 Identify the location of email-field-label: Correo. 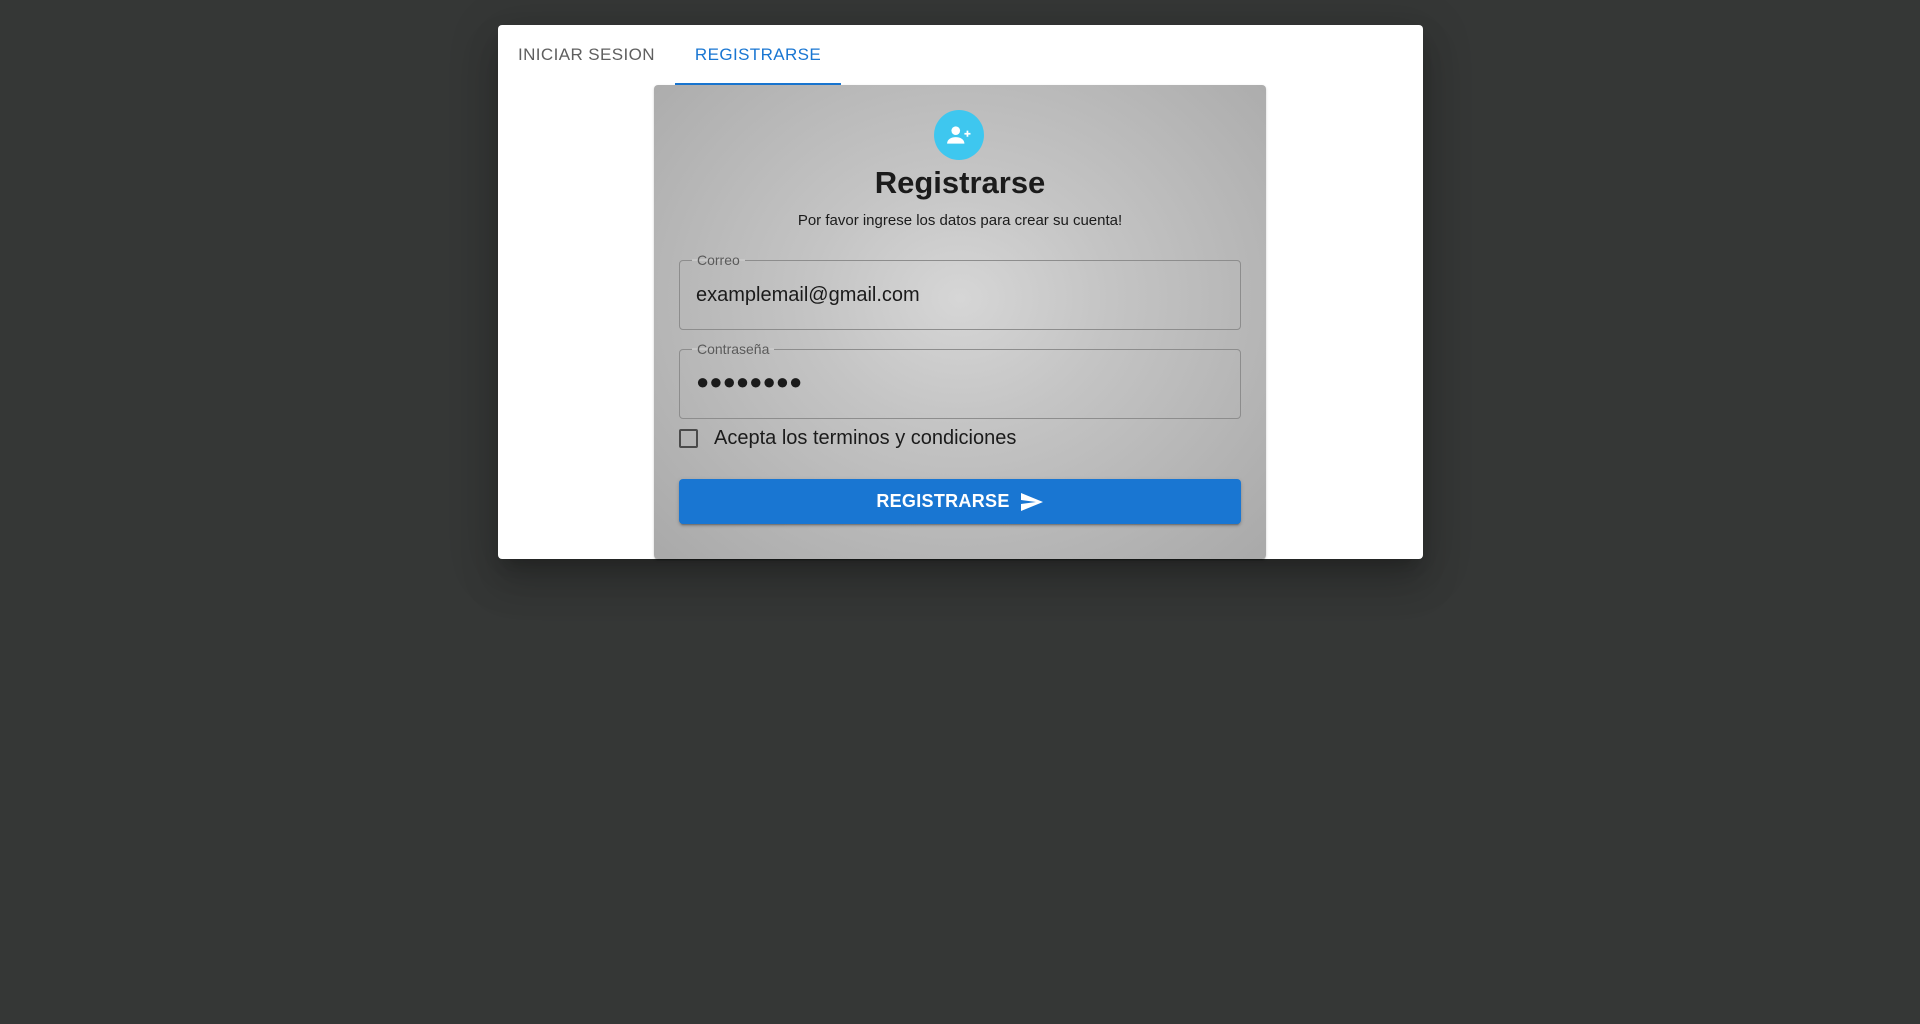
(718, 260).